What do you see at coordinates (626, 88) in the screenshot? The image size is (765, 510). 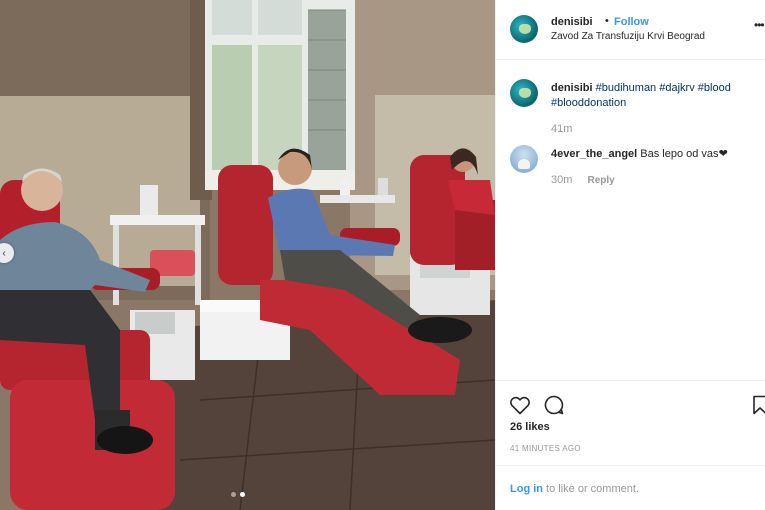 I see `hashtag-link: #budihuman` at bounding box center [626, 88].